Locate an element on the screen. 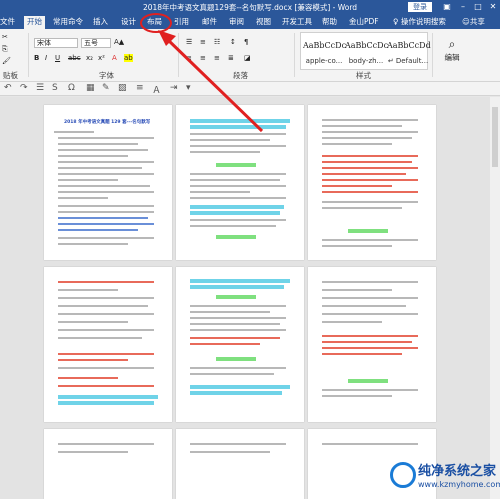 The height and width of the screenshot is (499, 500). site-watermark: 纯净系统之家 www.kzmyhome.com is located at coordinates (443, 476).